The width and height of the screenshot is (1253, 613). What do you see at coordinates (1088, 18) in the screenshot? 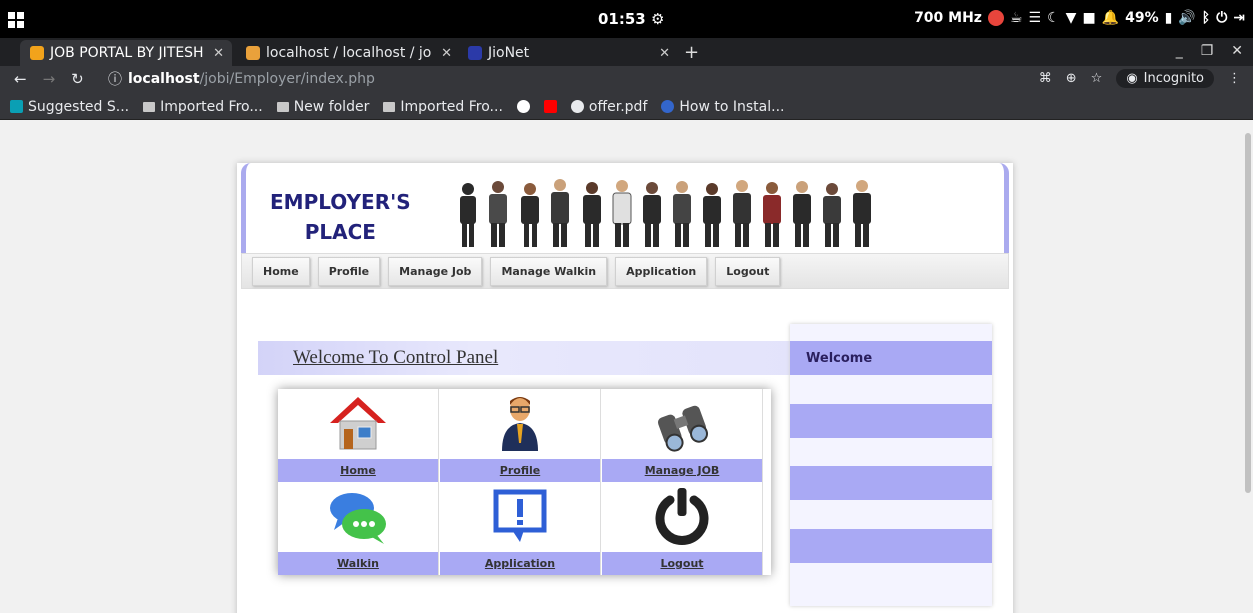
I see `folder-icon: ■` at bounding box center [1088, 18].